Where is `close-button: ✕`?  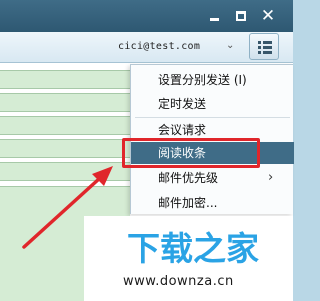
close-button: ✕ is located at coordinates (268, 16).